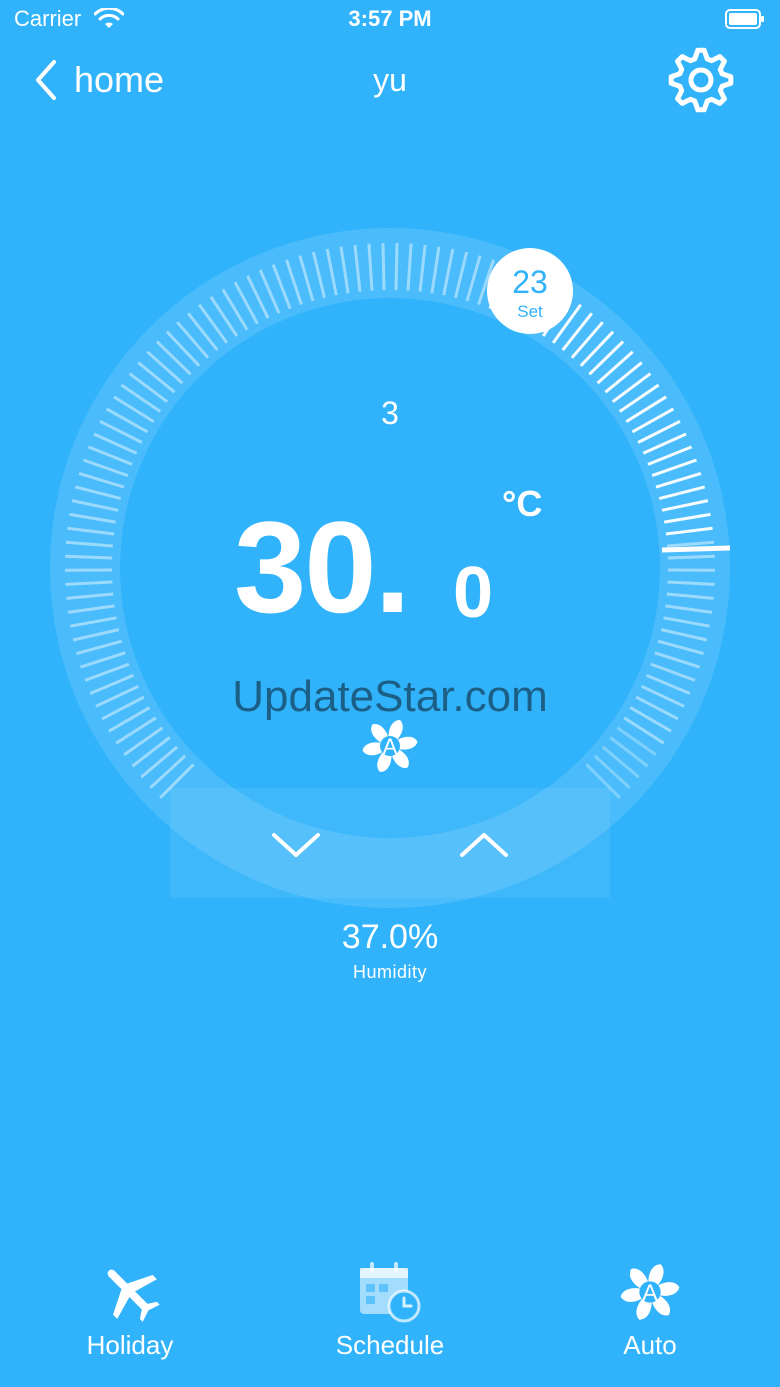  I want to click on tab-schedule-label: Schedule, so click(390, 1345).